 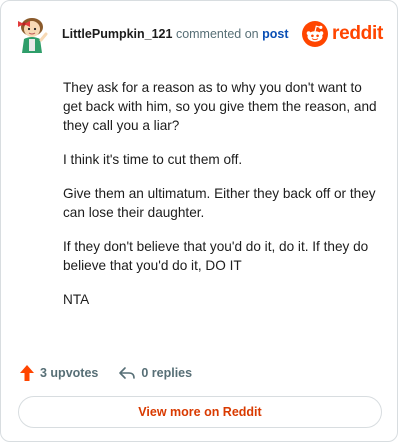 What do you see at coordinates (127, 373) in the screenshot?
I see `reply-arrow-icon` at bounding box center [127, 373].